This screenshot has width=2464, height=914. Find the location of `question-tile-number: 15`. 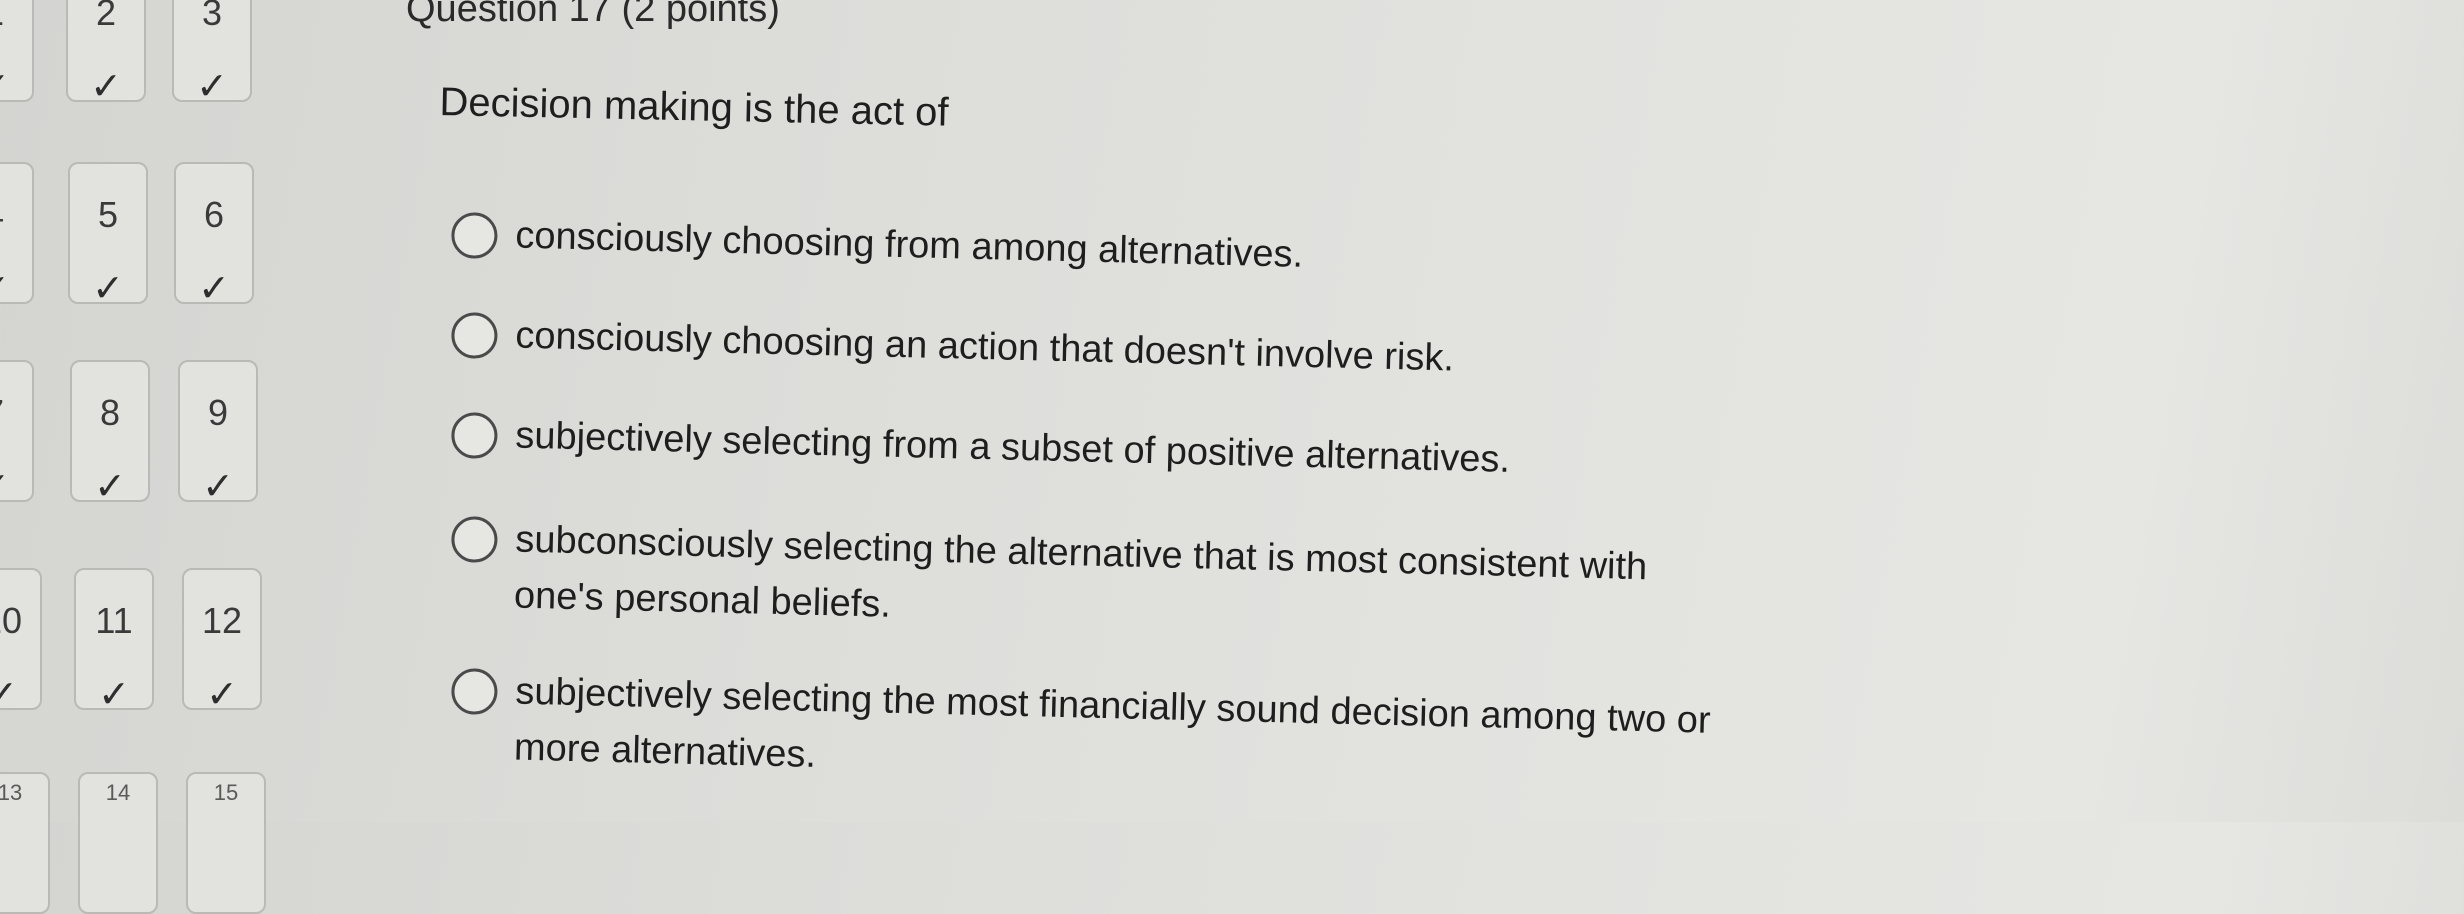

question-tile-number: 15 is located at coordinates (226, 792).